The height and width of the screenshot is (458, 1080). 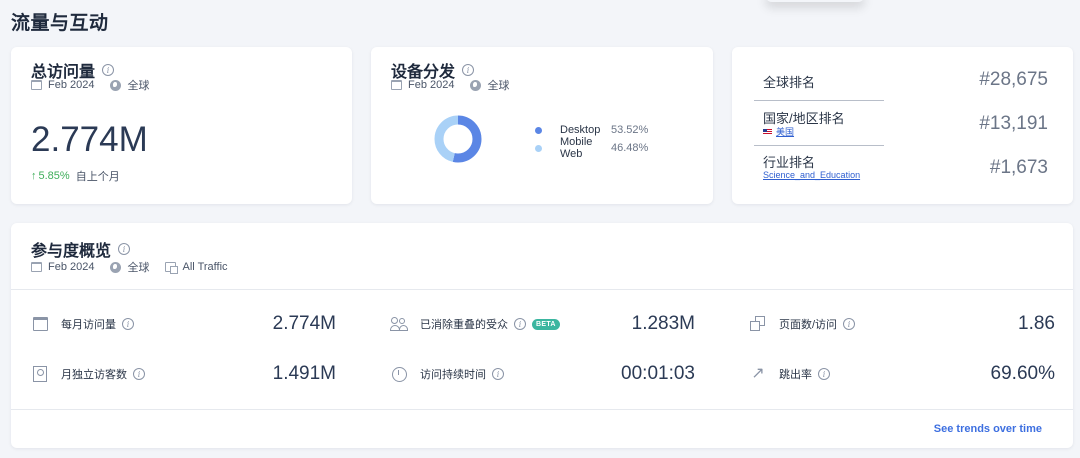 What do you see at coordinates (399, 374) in the screenshot?
I see `timer-icon` at bounding box center [399, 374].